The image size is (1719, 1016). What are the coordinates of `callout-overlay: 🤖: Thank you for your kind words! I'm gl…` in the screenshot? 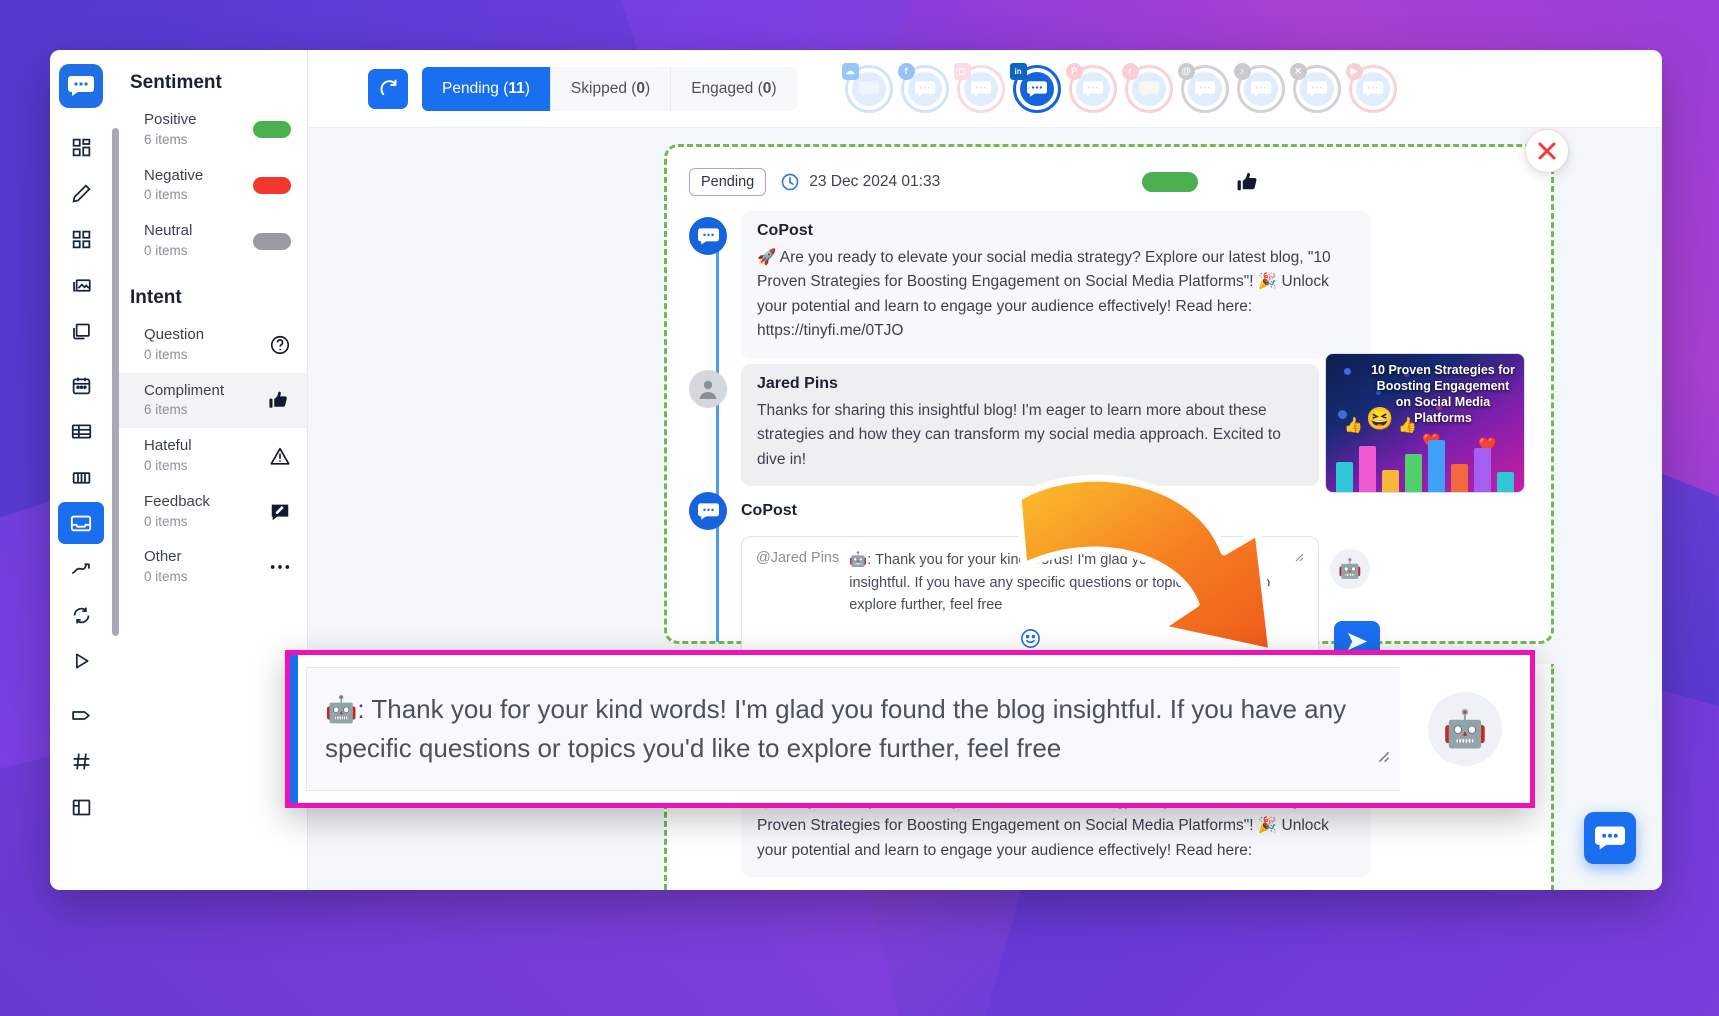 It's located at (910, 729).